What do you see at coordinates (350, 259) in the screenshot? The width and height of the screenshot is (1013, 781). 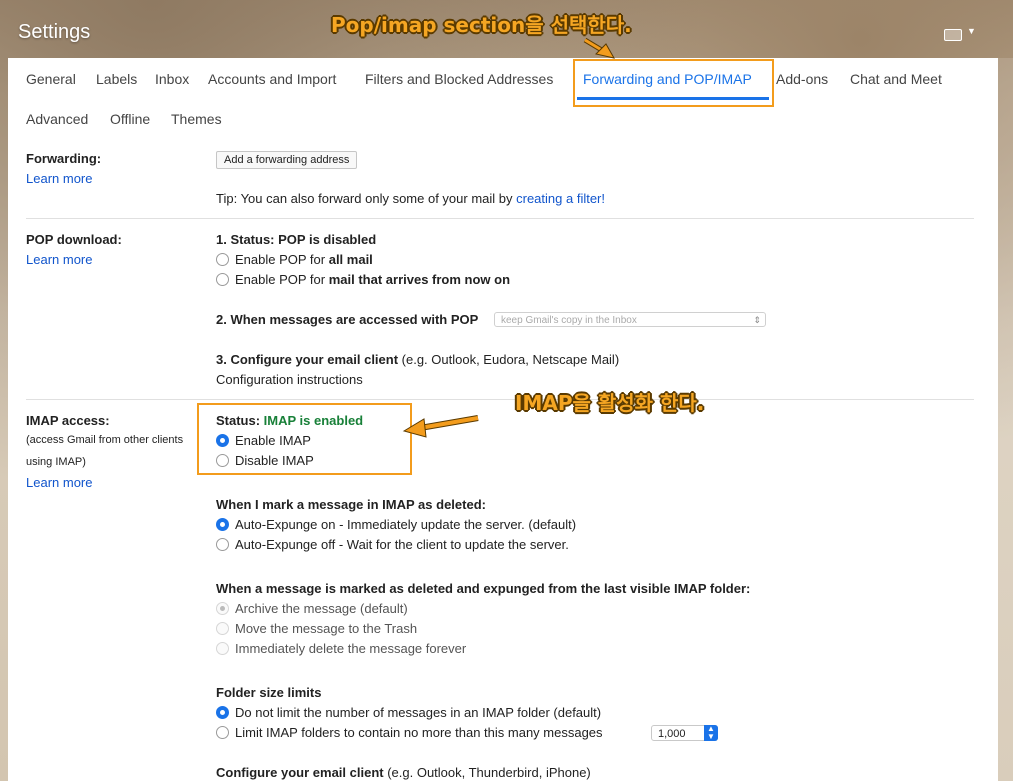 I see `pop-all-bold: all mail` at bounding box center [350, 259].